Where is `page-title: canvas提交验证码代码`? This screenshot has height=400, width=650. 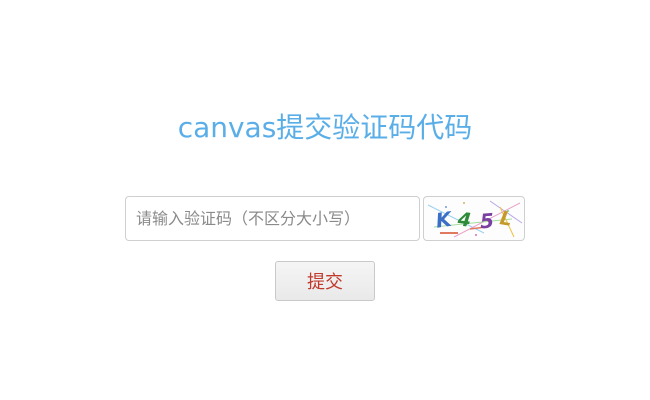
page-title: canvas提交验证码代码 is located at coordinates (325, 127).